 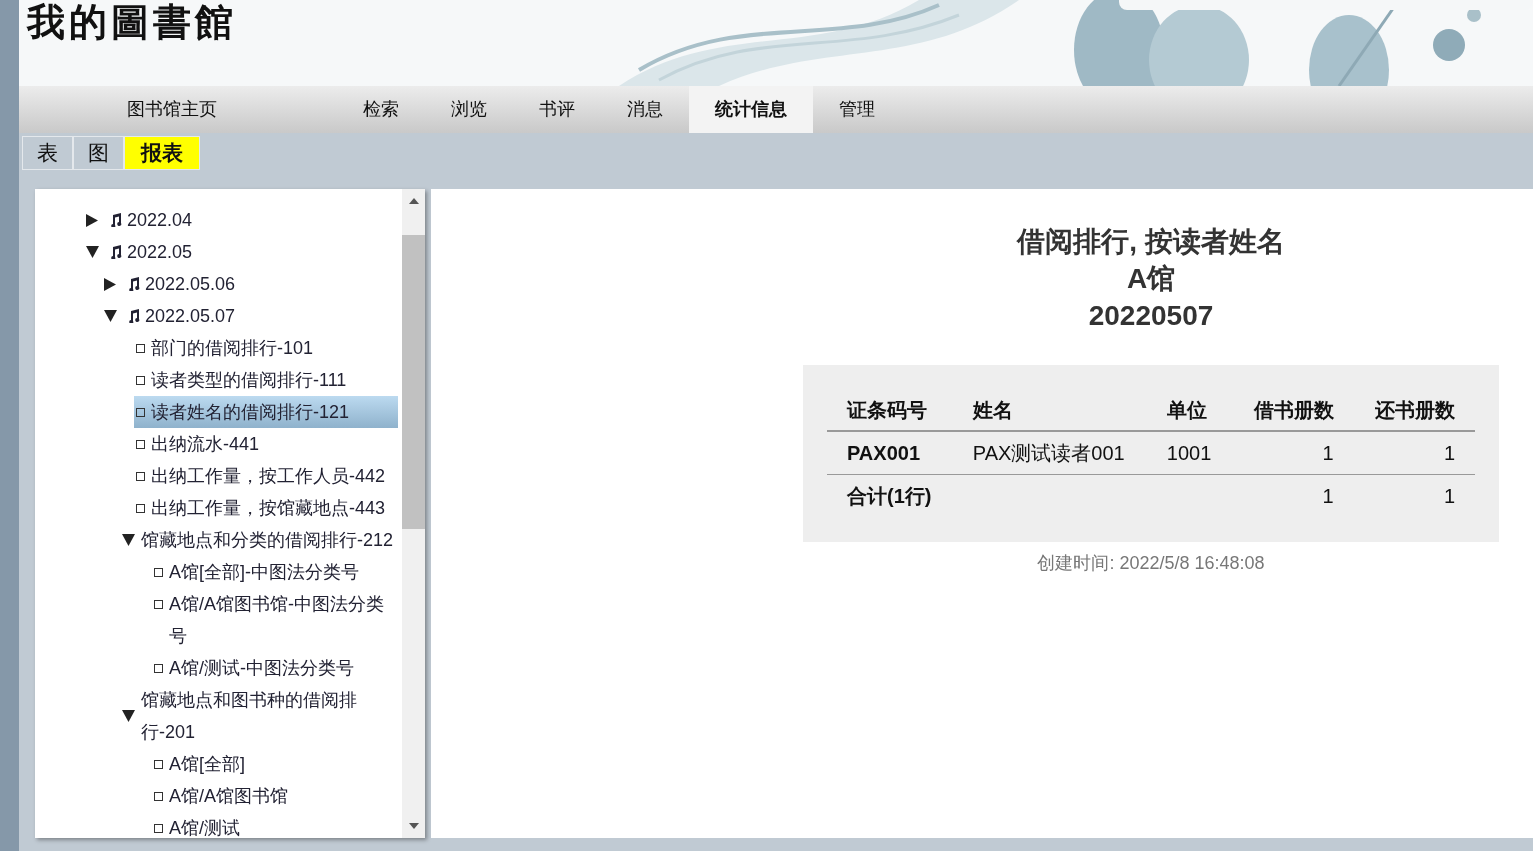 What do you see at coordinates (269, 716) in the screenshot?
I see `tree-item: 馆藏地点和图书种的借阅排行-201` at bounding box center [269, 716].